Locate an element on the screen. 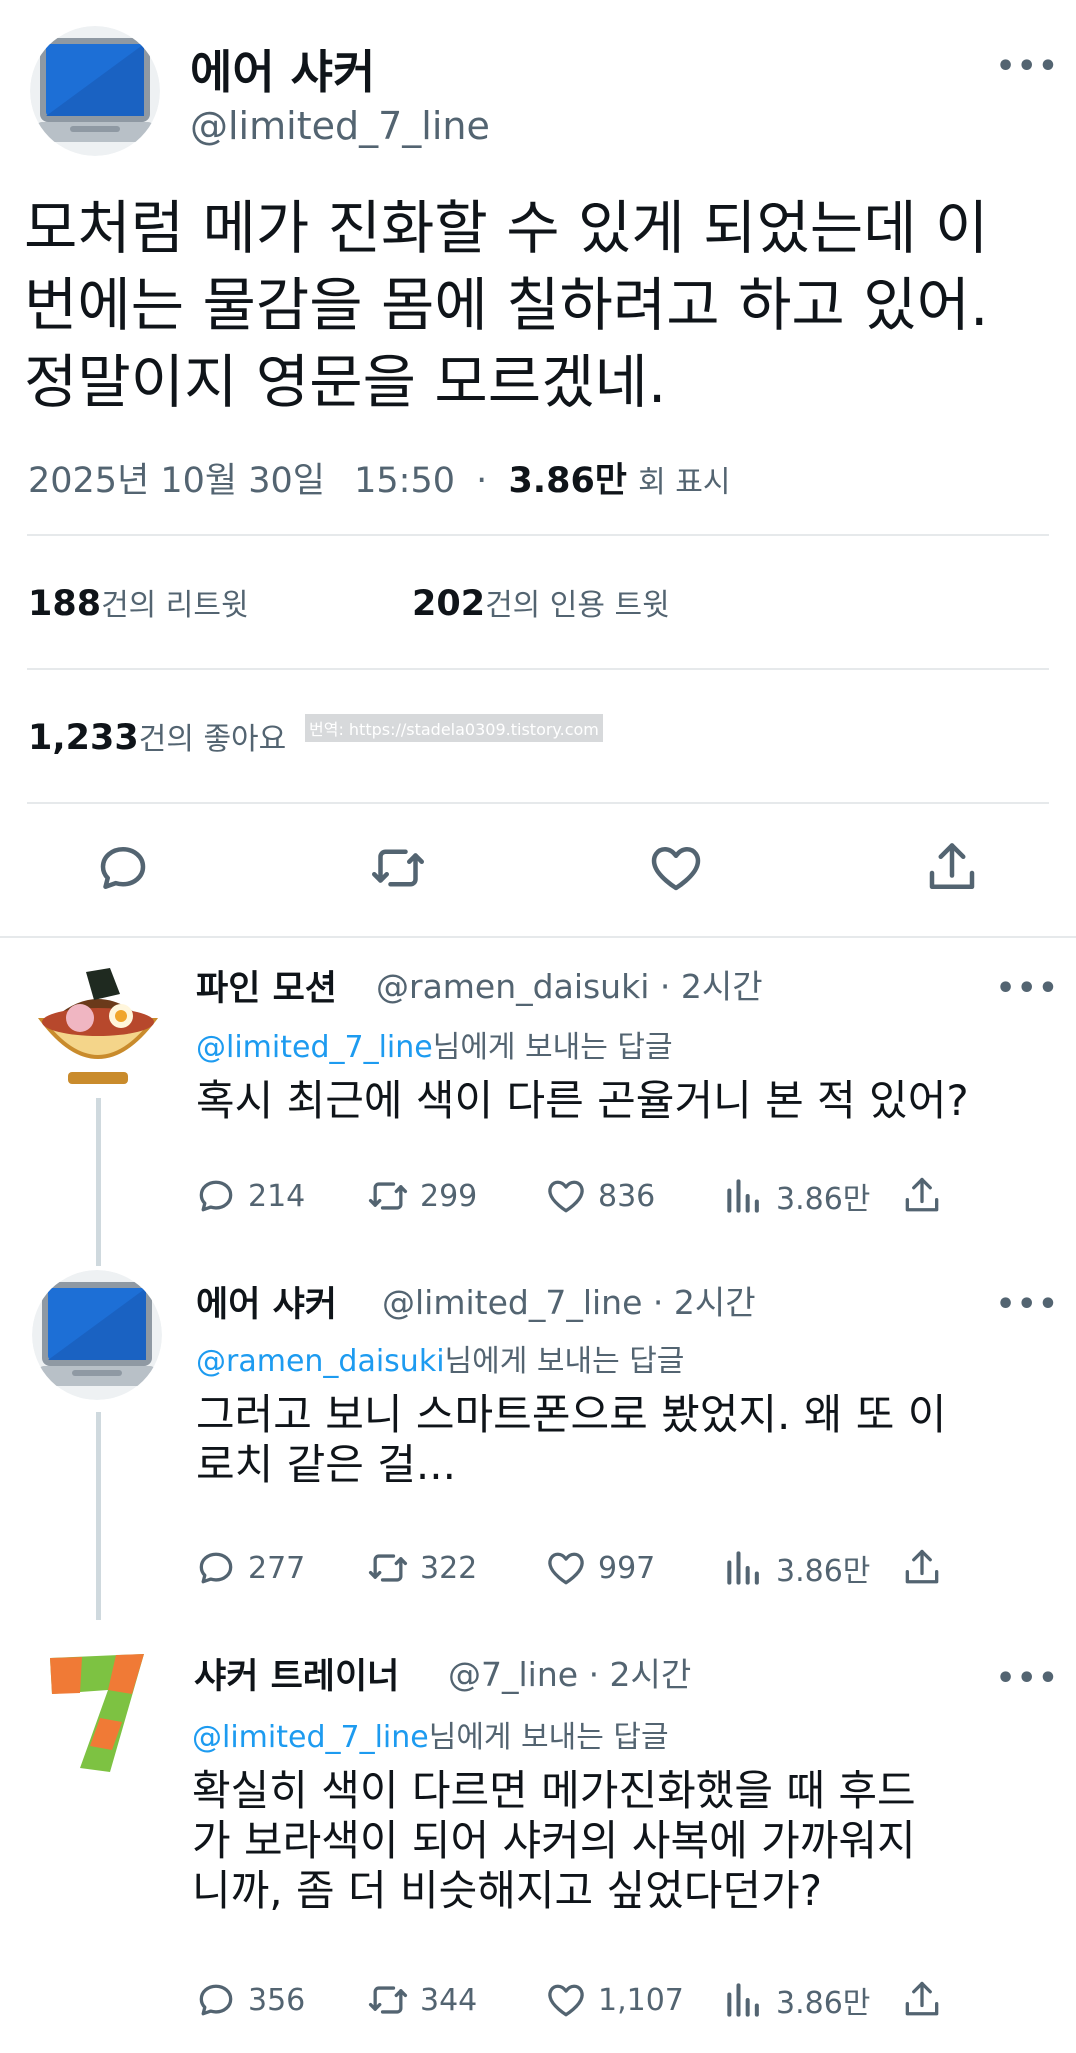 The image size is (1076, 2053). reply-to-handle: @ramen_daisuki is located at coordinates (320, 1361).